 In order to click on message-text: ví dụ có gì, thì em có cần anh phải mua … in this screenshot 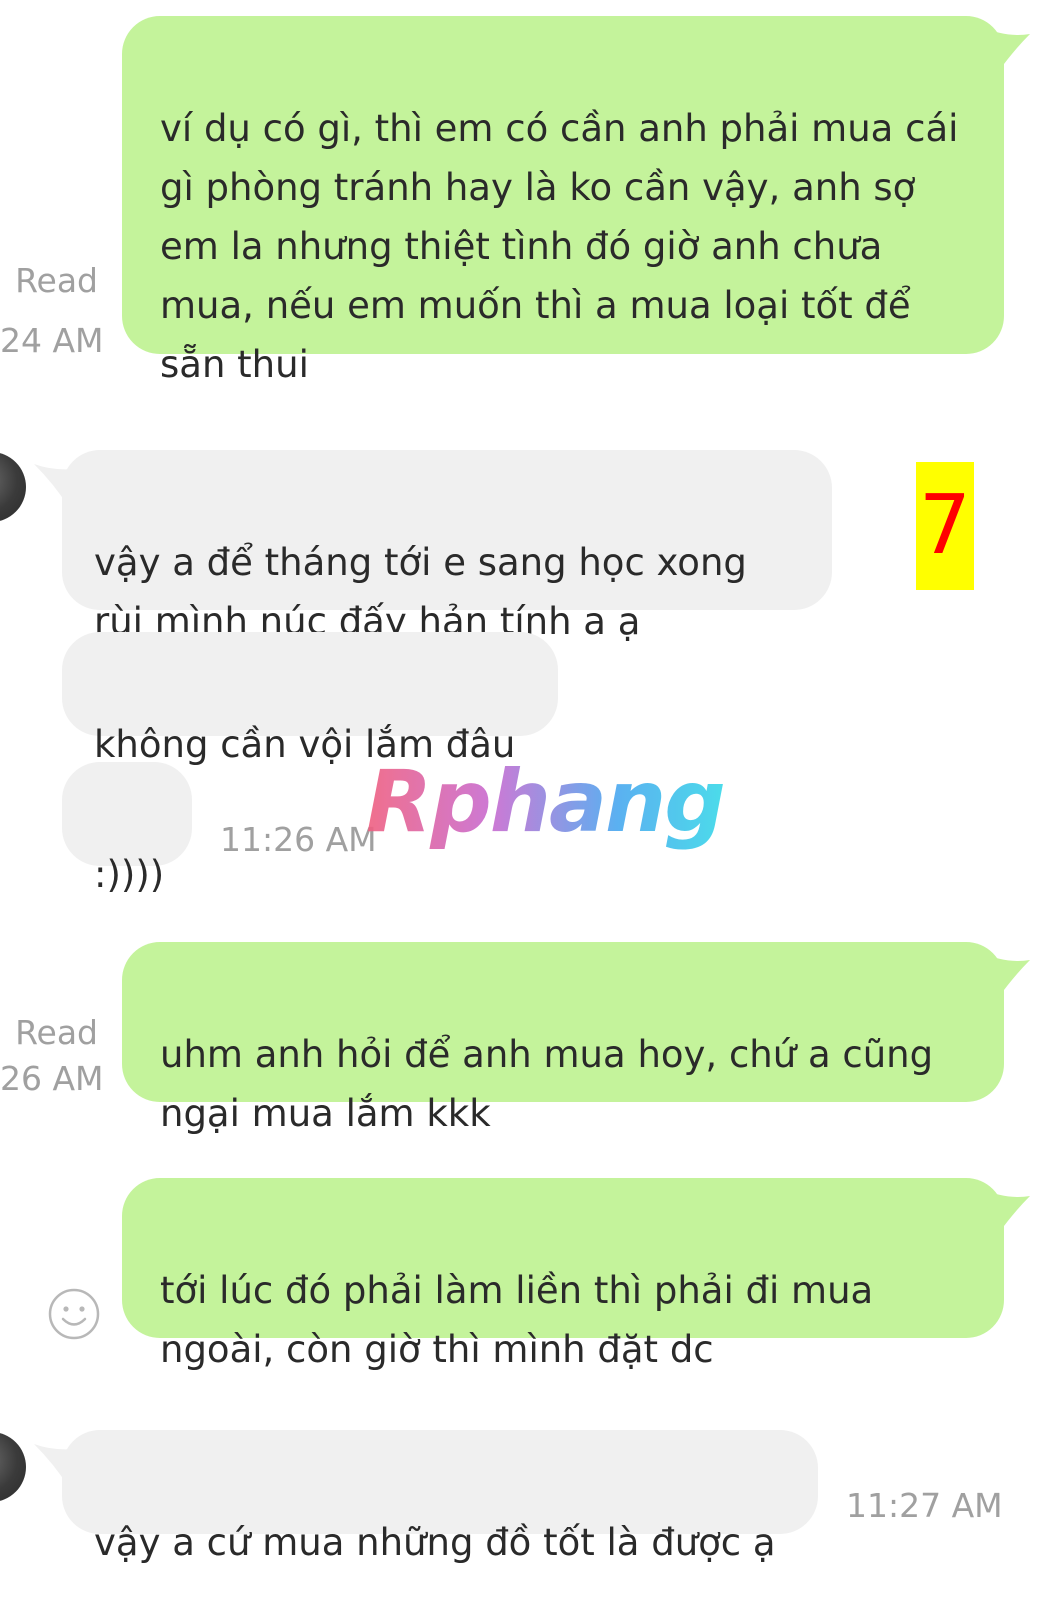, I will do `click(559, 246)`.